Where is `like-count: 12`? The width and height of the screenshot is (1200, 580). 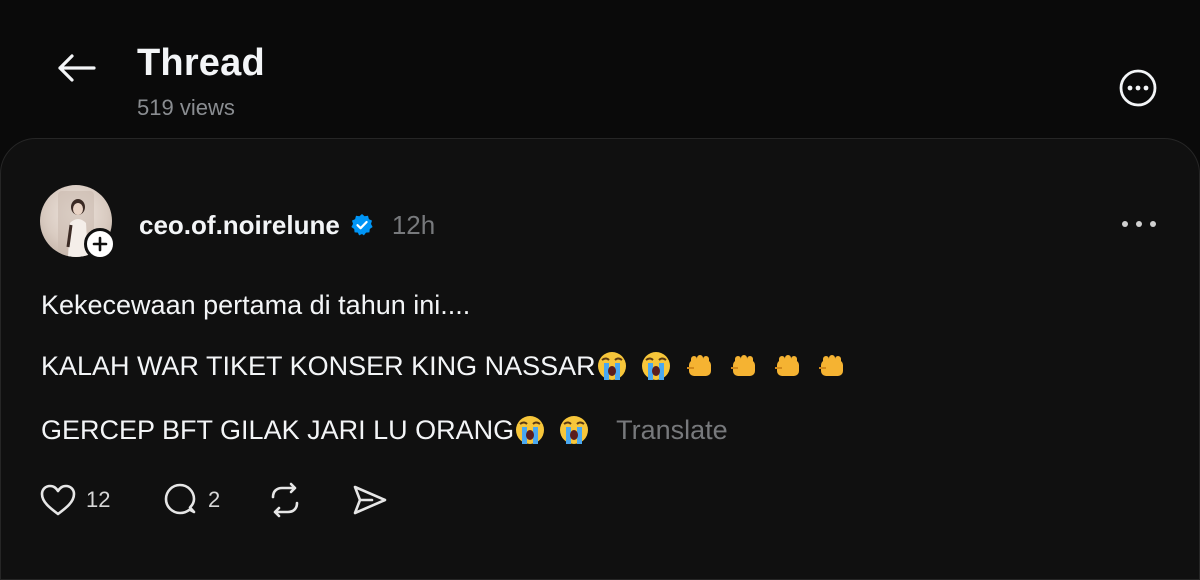
like-count: 12 is located at coordinates (98, 499).